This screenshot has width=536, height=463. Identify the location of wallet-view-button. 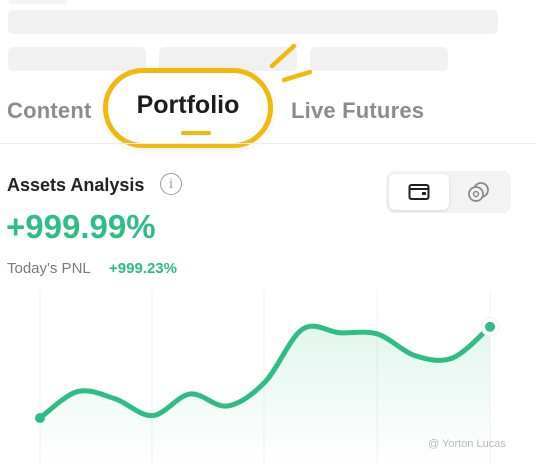
(419, 192).